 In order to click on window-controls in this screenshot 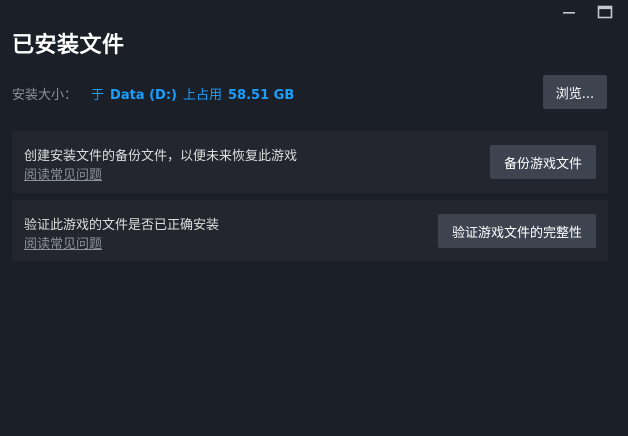, I will do `click(587, 12)`.